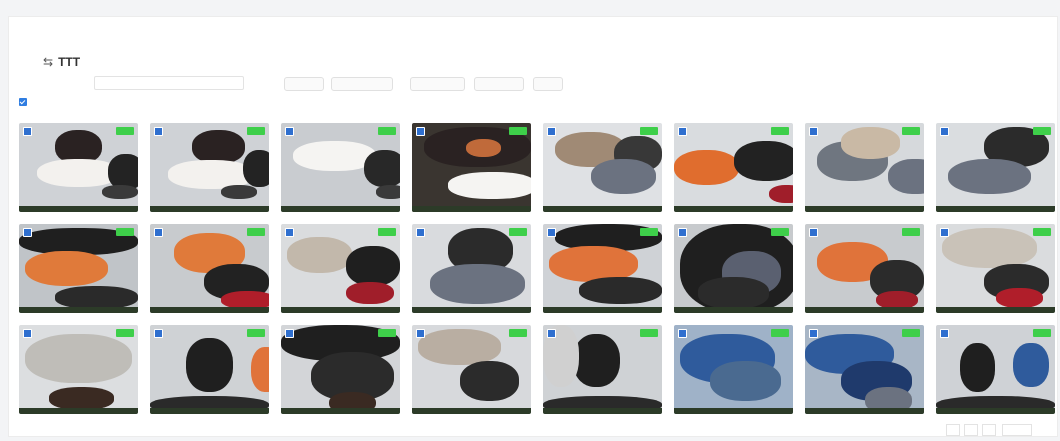  Describe the element at coordinates (48, 62) in the screenshot. I see `back-arrow-icon: ⇆` at that location.